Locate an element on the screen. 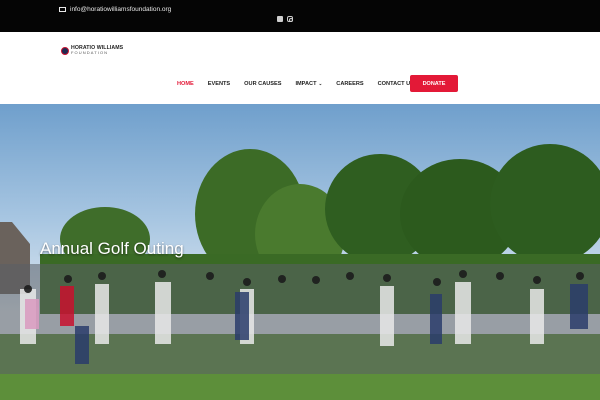  logo-mark-icon is located at coordinates (65, 50).